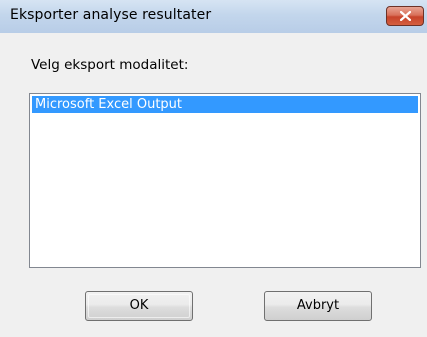 Image resolution: width=427 pixels, height=337 pixels. Describe the element at coordinates (225, 104) in the screenshot. I see `list-item-microsoft-excel-output: Microsoft Excel Output` at that location.